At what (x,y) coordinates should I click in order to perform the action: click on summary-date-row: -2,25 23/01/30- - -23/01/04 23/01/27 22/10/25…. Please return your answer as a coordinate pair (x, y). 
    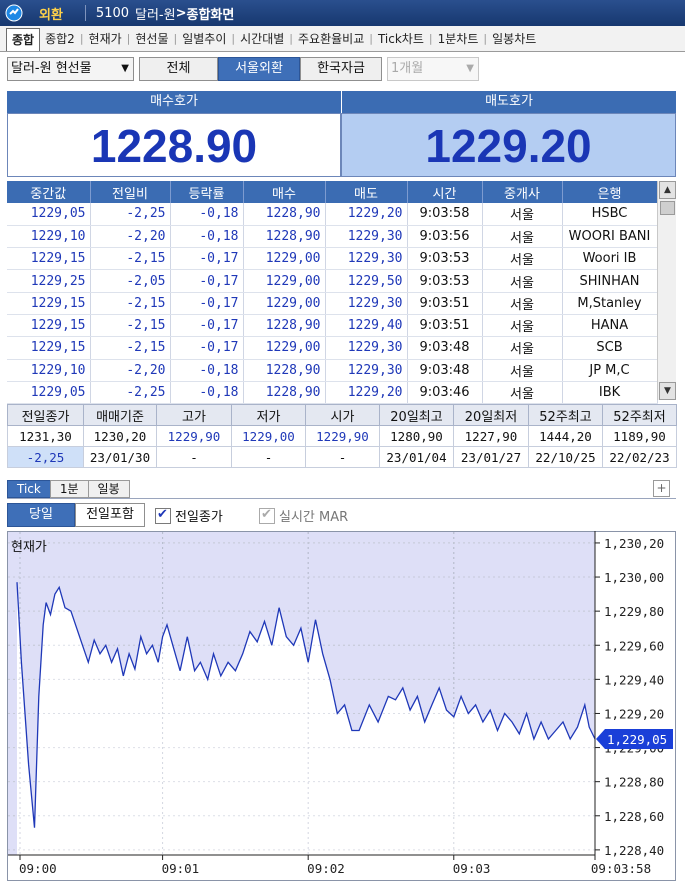
    Looking at the image, I should click on (342, 457).